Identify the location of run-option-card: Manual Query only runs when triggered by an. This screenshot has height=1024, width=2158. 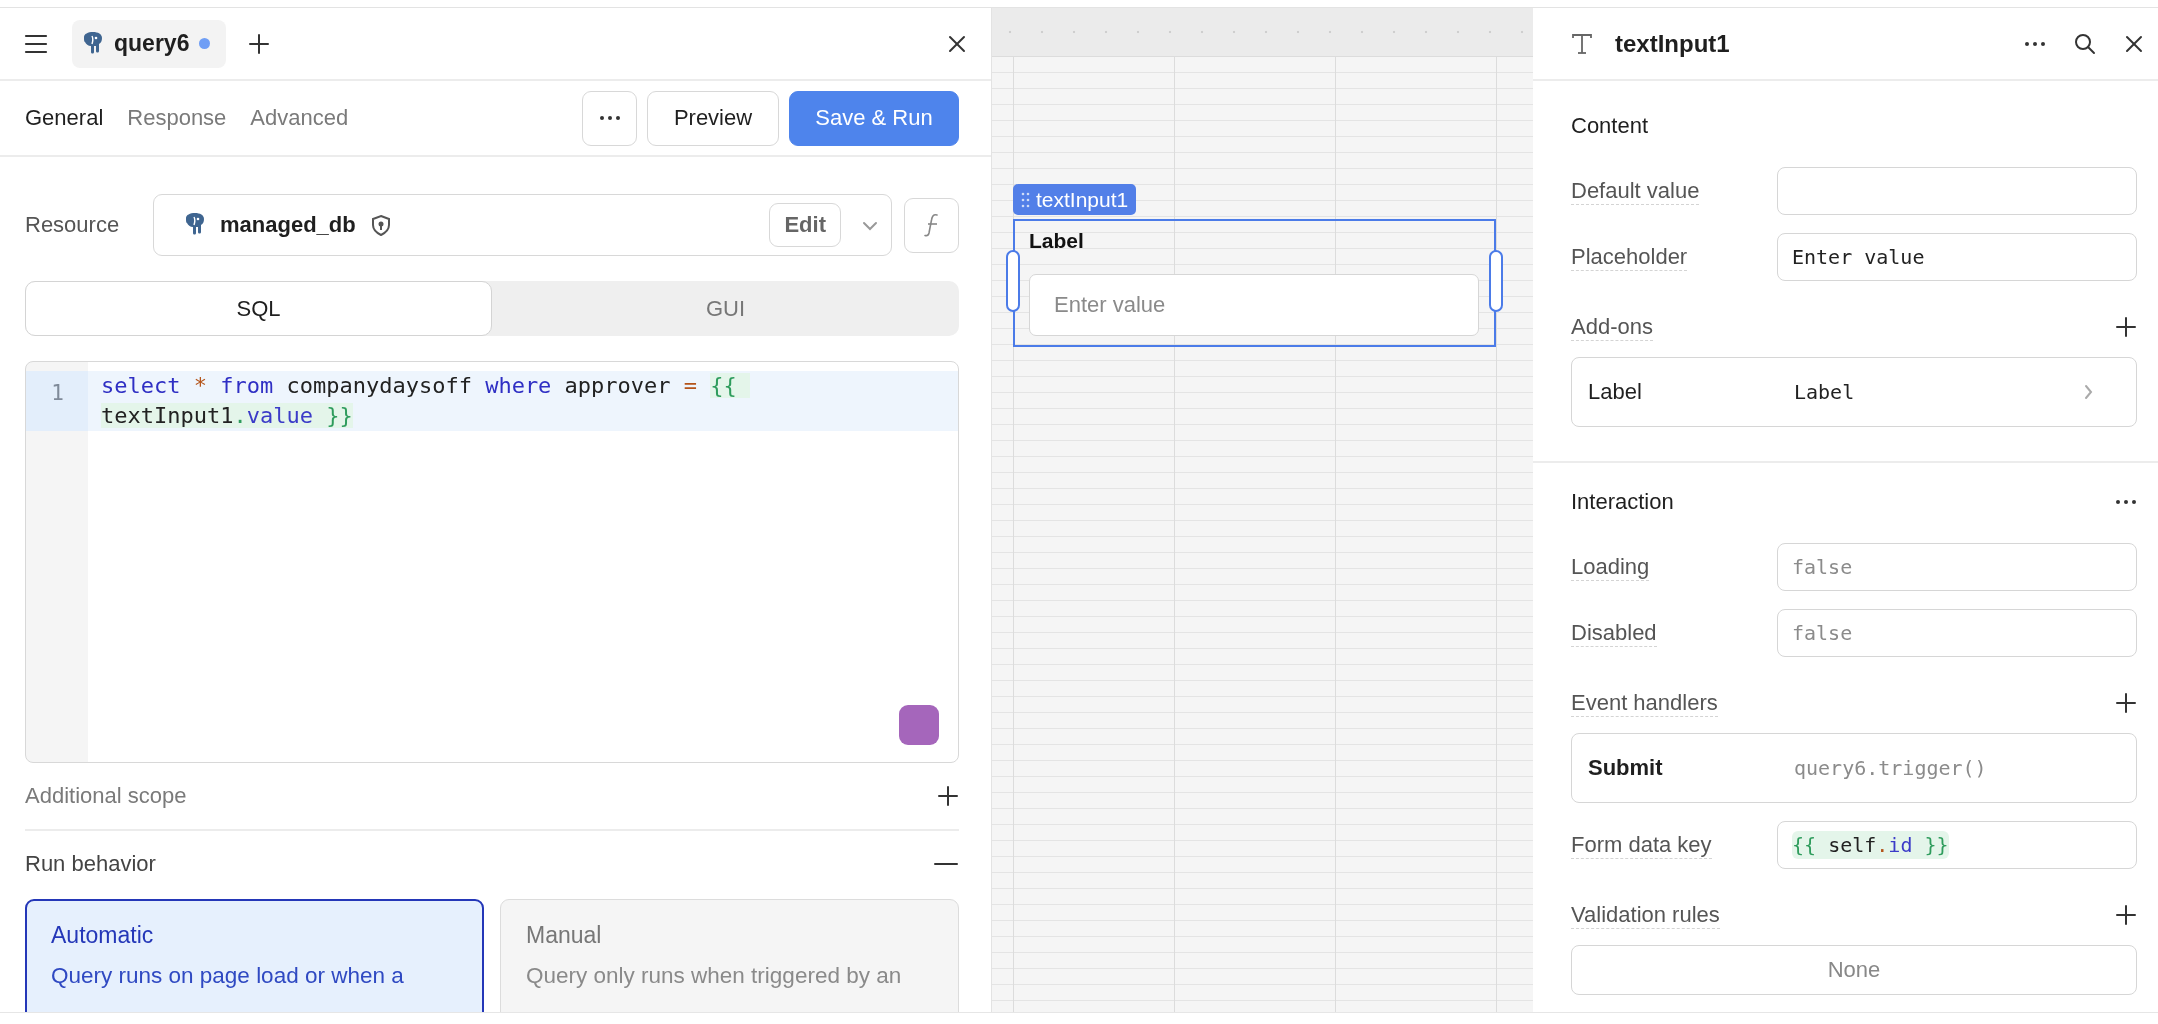
(729, 955).